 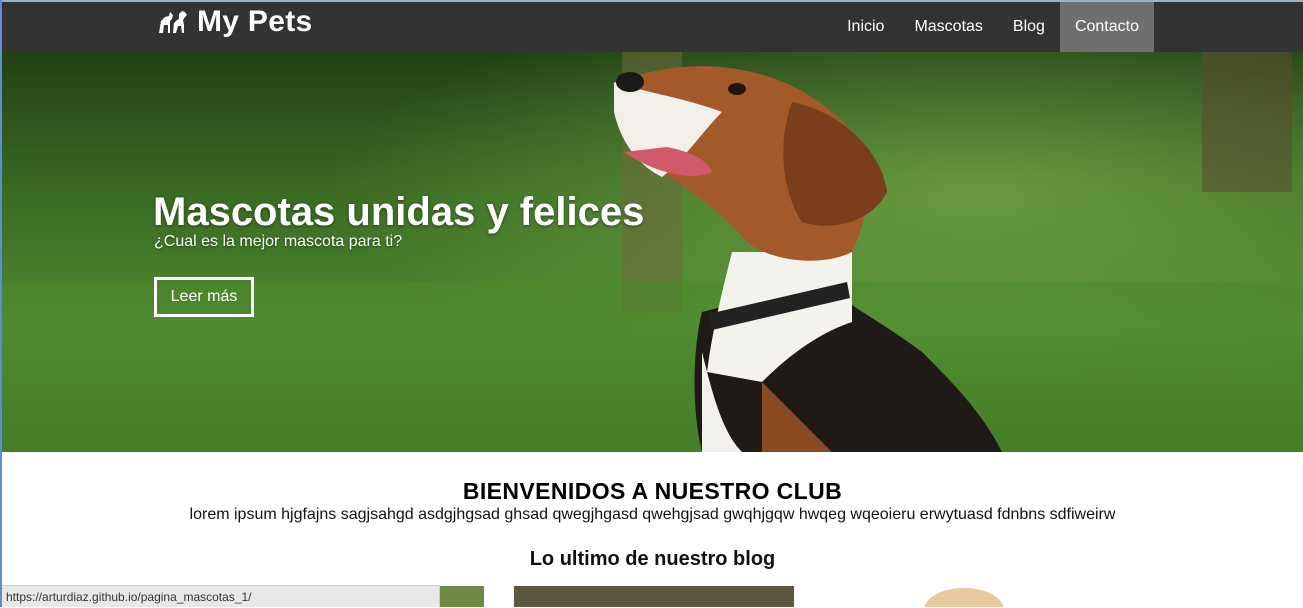 I want to click on nav-item-mascotas: Mascotas, so click(x=948, y=27).